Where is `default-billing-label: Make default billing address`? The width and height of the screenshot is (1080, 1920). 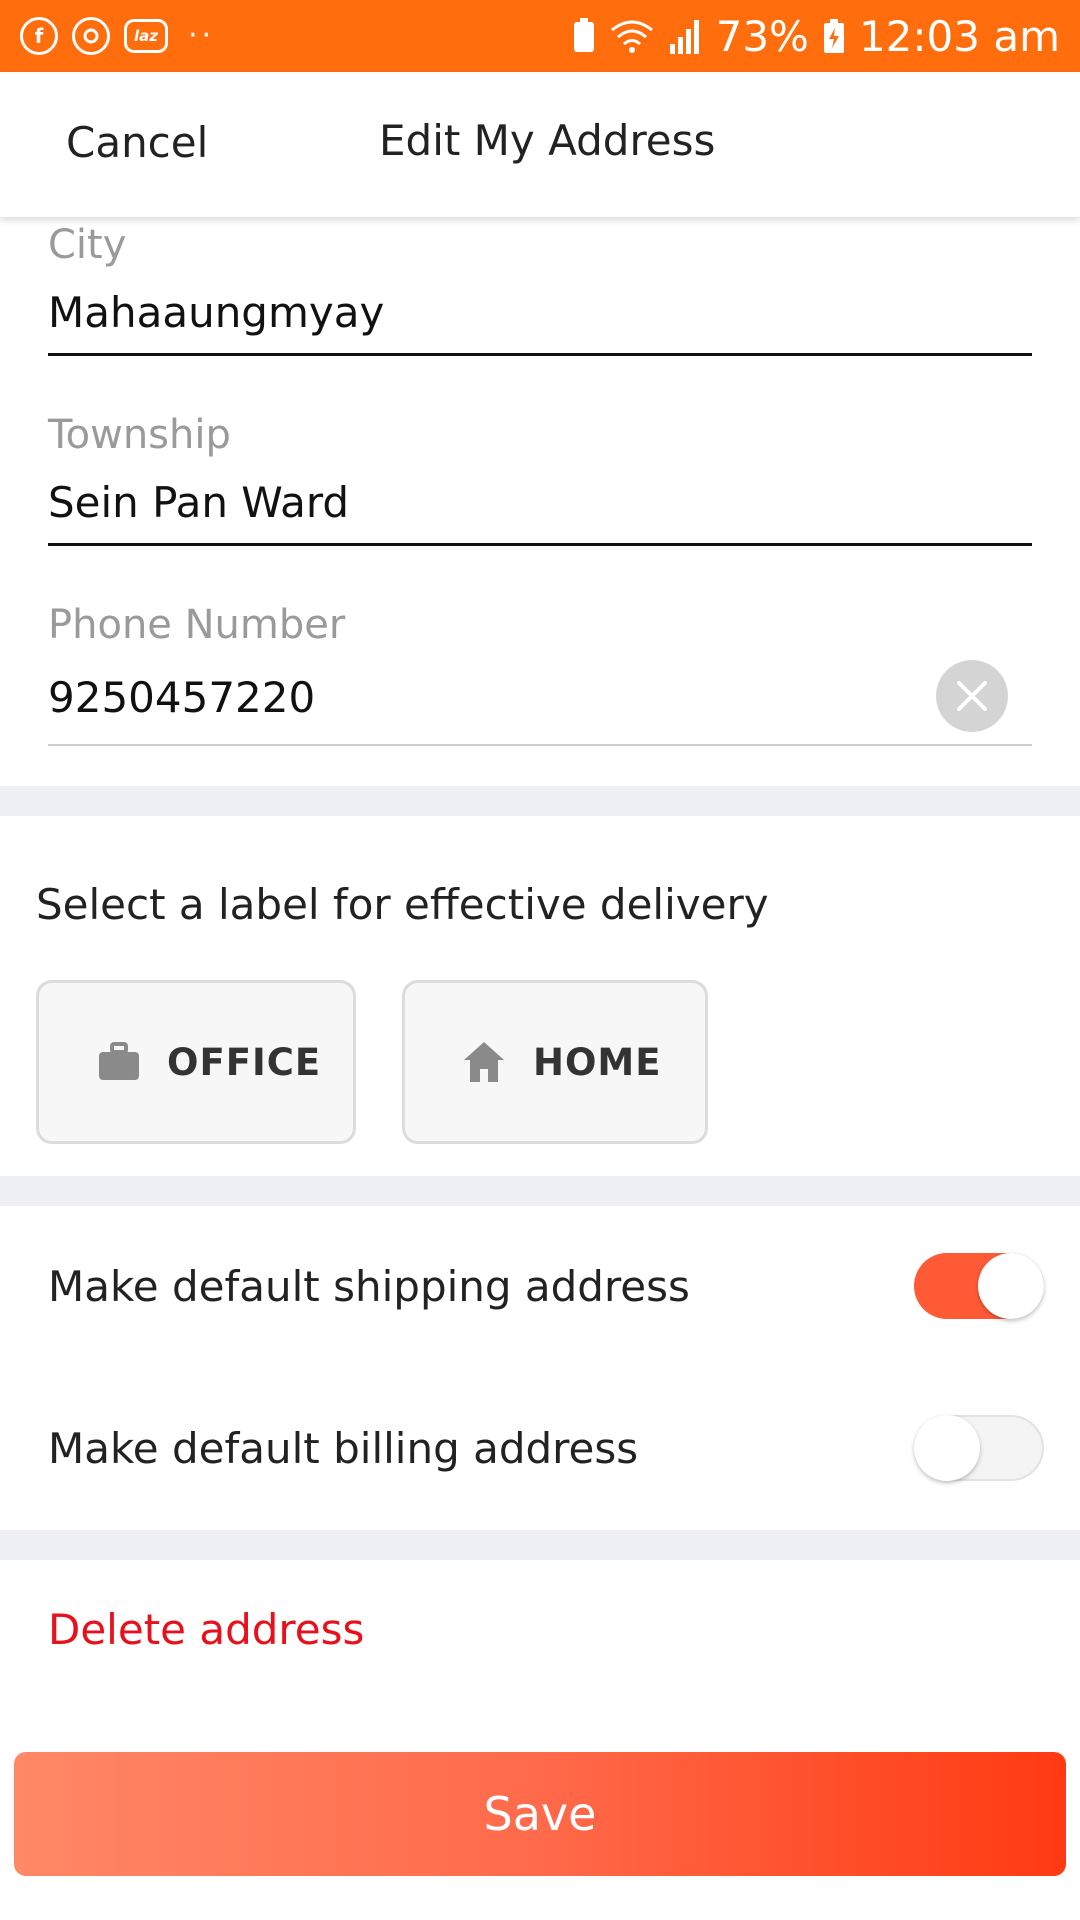 default-billing-label: Make default billing address is located at coordinates (343, 1448).